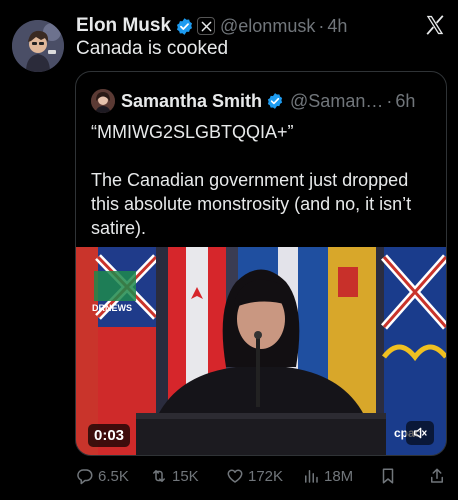  I want to click on quoted-author-avatar, so click(103, 101).